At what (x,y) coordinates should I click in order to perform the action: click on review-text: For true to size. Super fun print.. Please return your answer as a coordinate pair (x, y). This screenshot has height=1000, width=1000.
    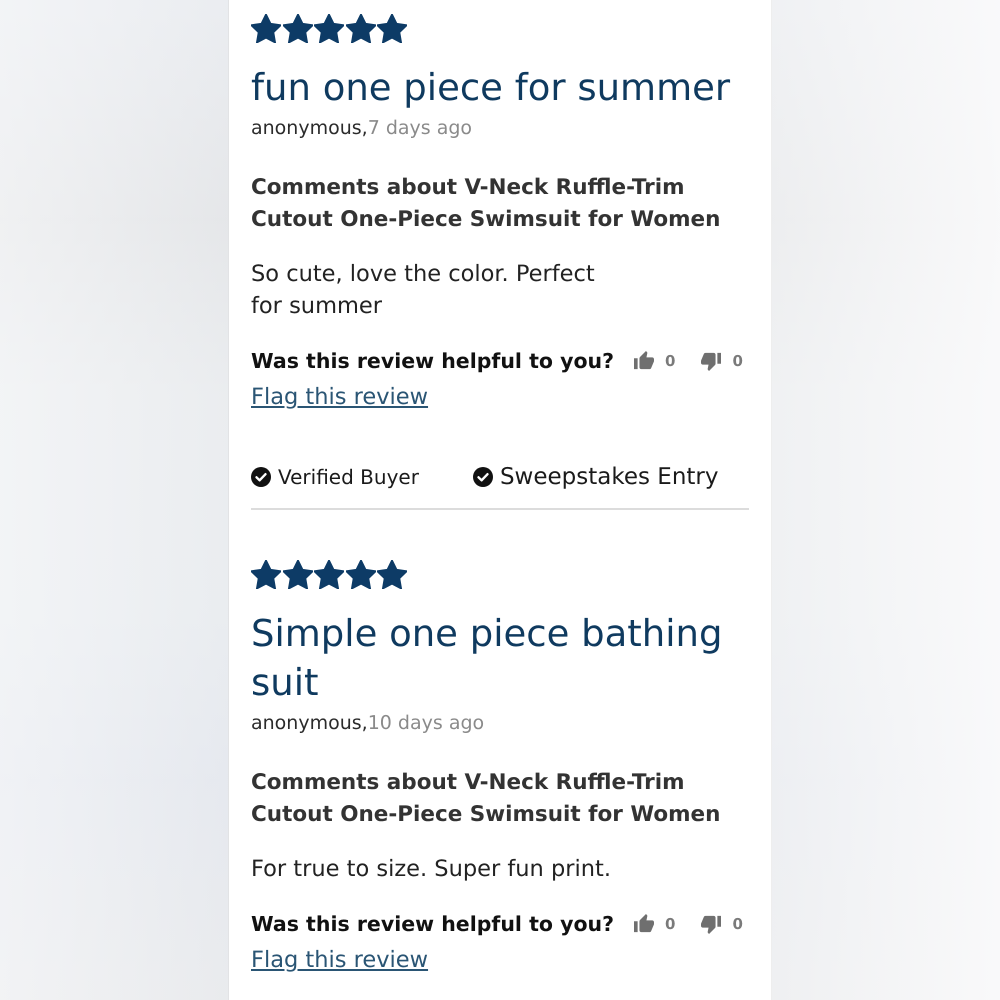
    Looking at the image, I should click on (431, 869).